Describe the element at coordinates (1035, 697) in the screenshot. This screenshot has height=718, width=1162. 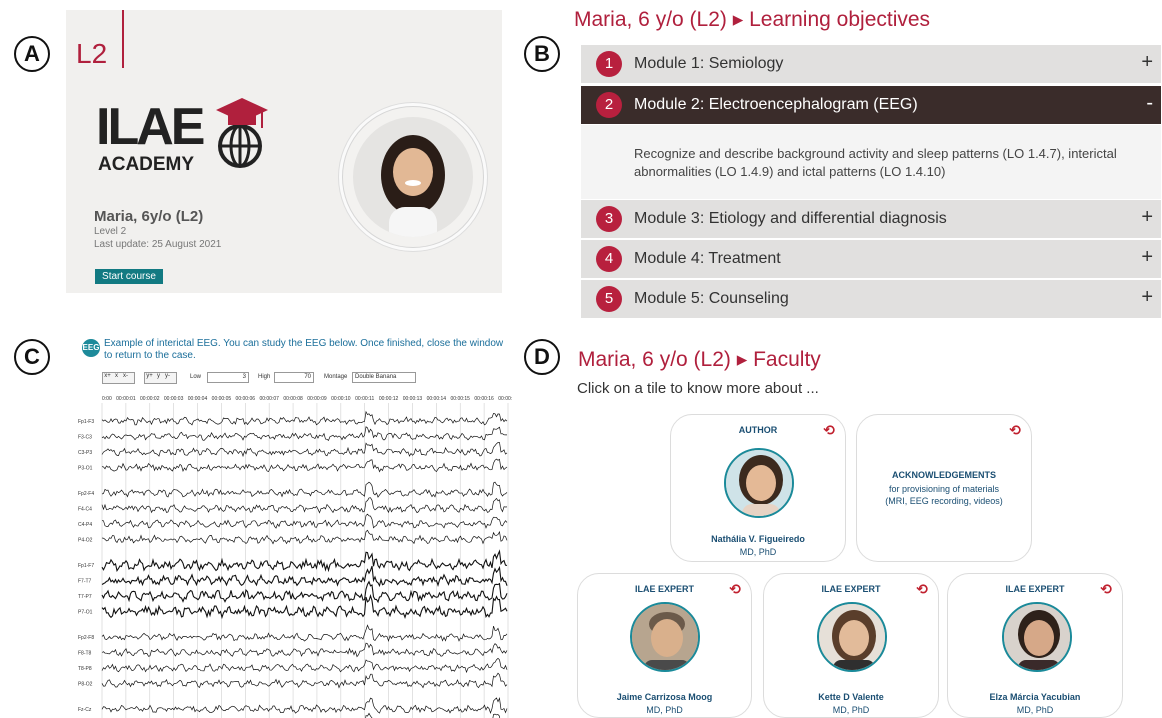
I see `expert-name: Elza Márcia Yacubian` at that location.